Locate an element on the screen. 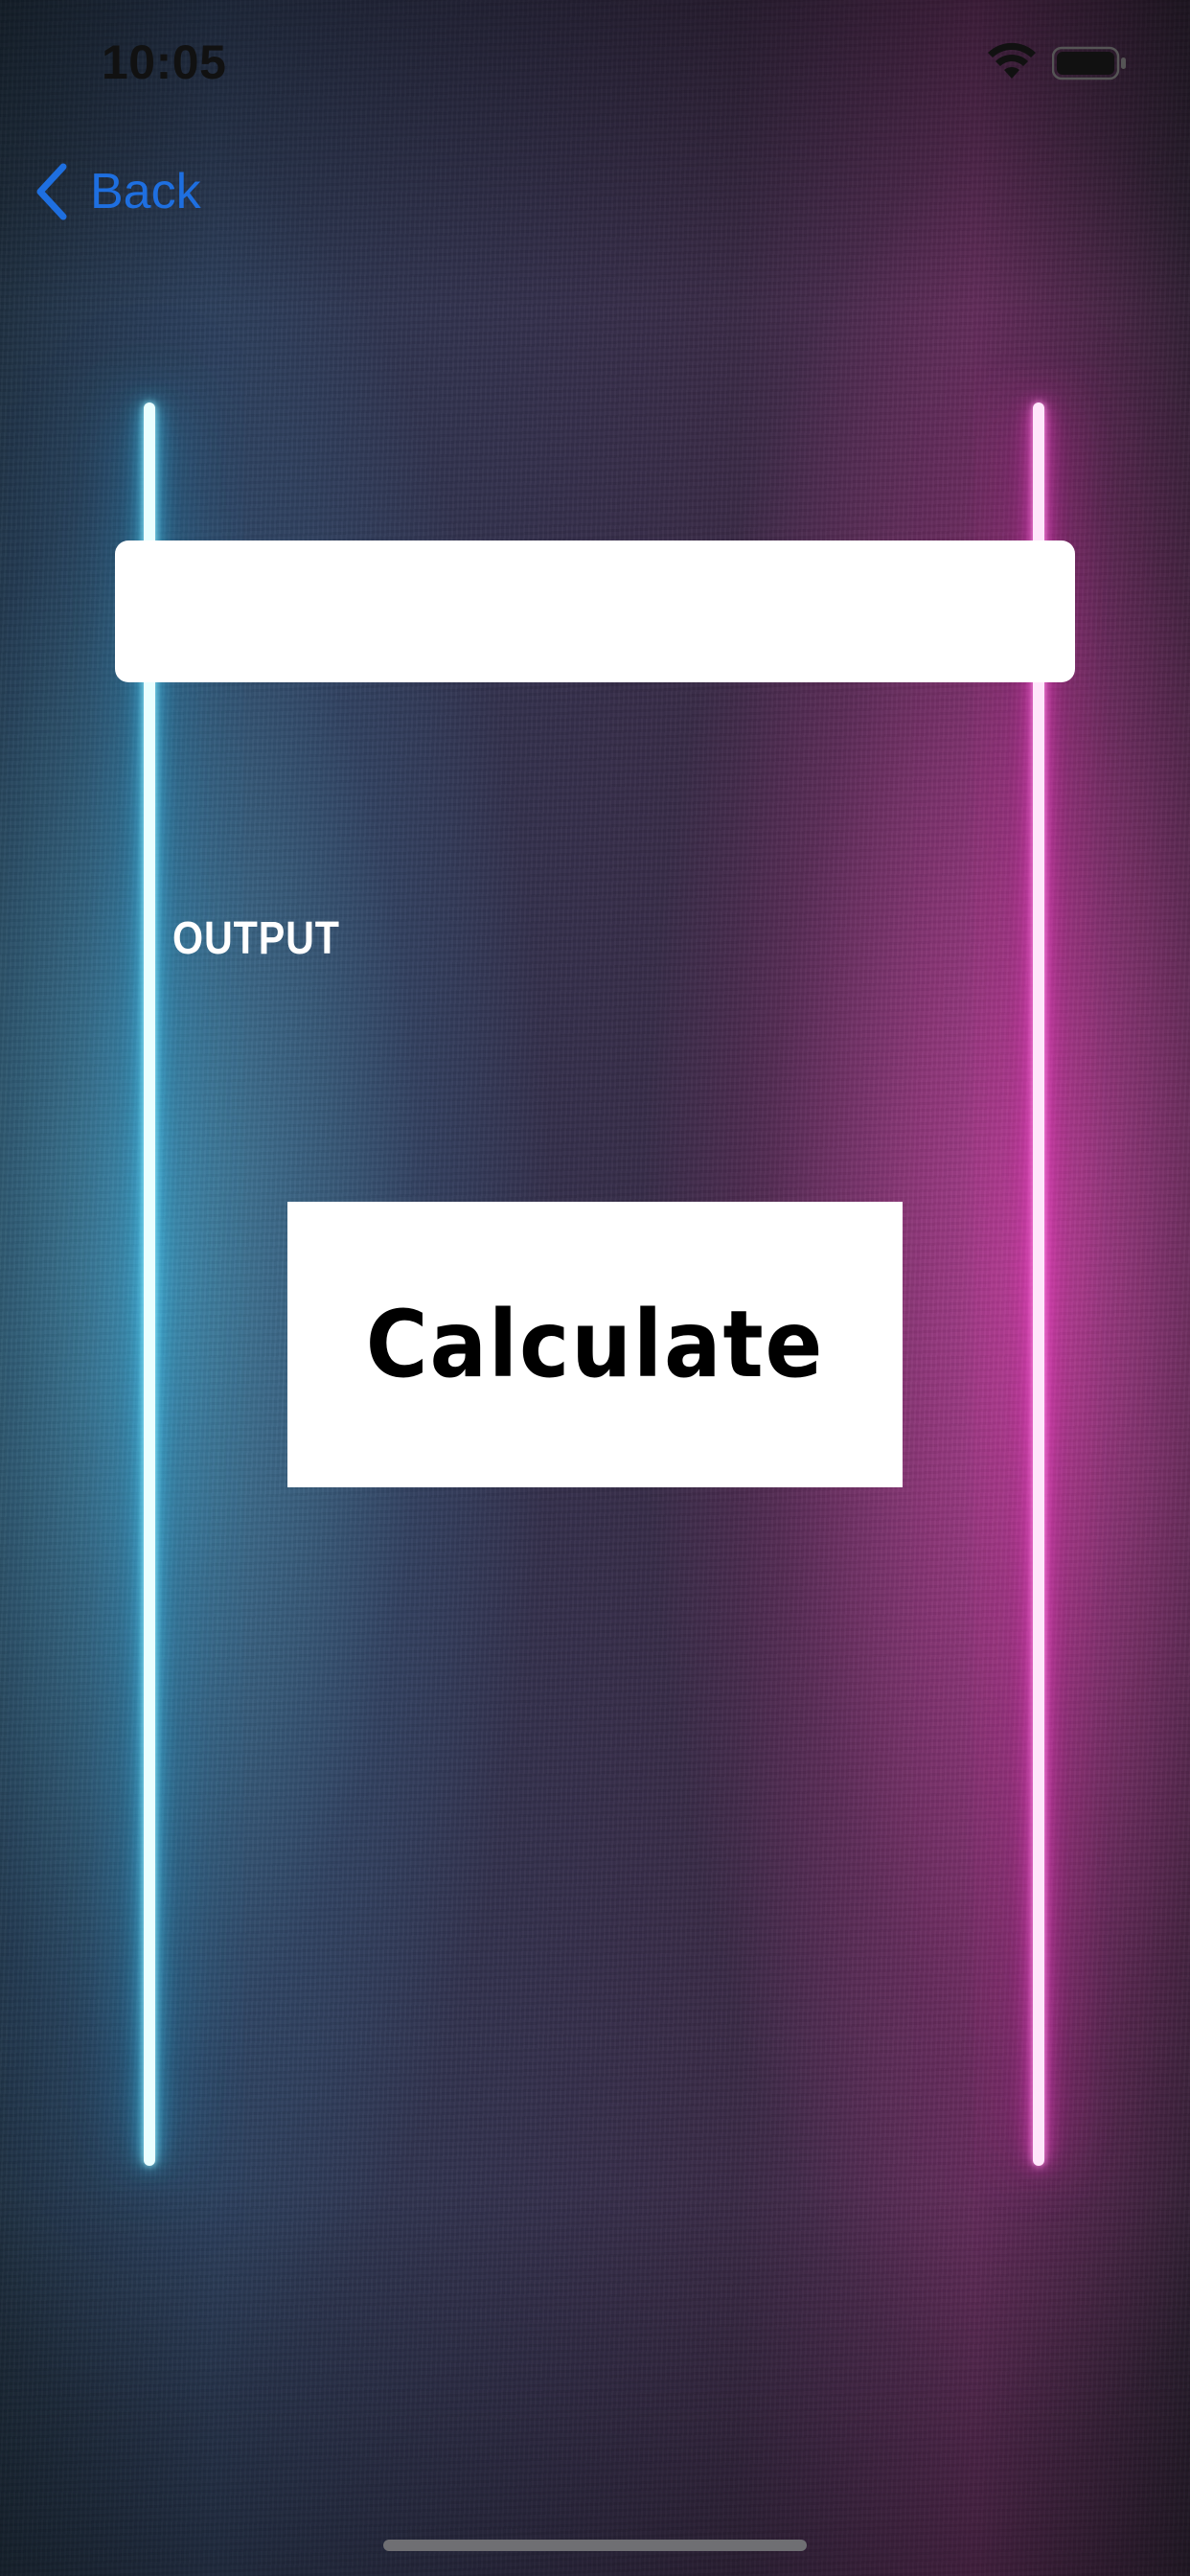 The image size is (1190, 2576). back-label: Back is located at coordinates (146, 191).